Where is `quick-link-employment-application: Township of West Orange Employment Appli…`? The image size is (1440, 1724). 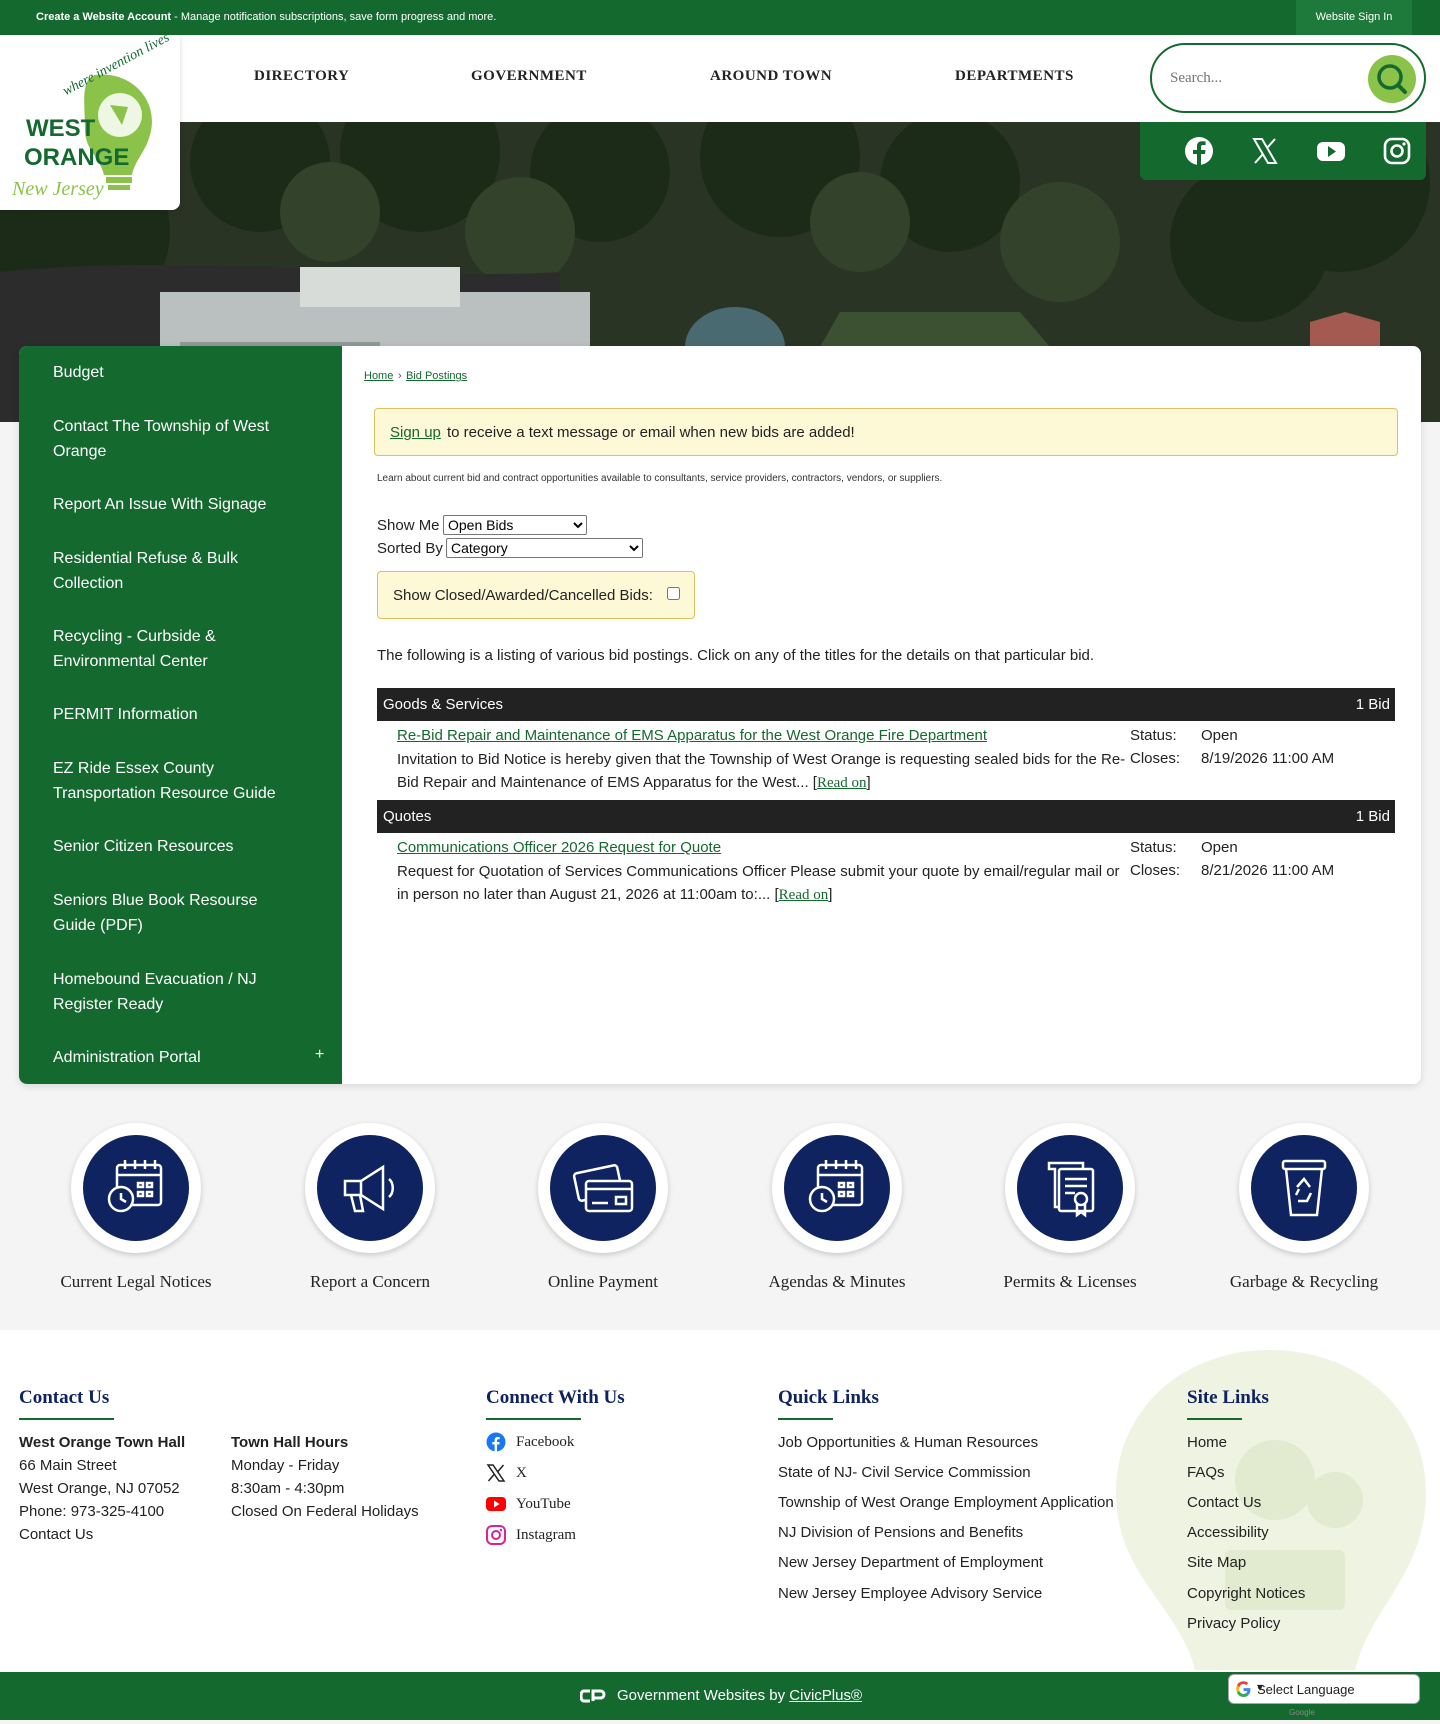 quick-link-employment-application: Township of West Orange Employment Appli… is located at coordinates (946, 1502).